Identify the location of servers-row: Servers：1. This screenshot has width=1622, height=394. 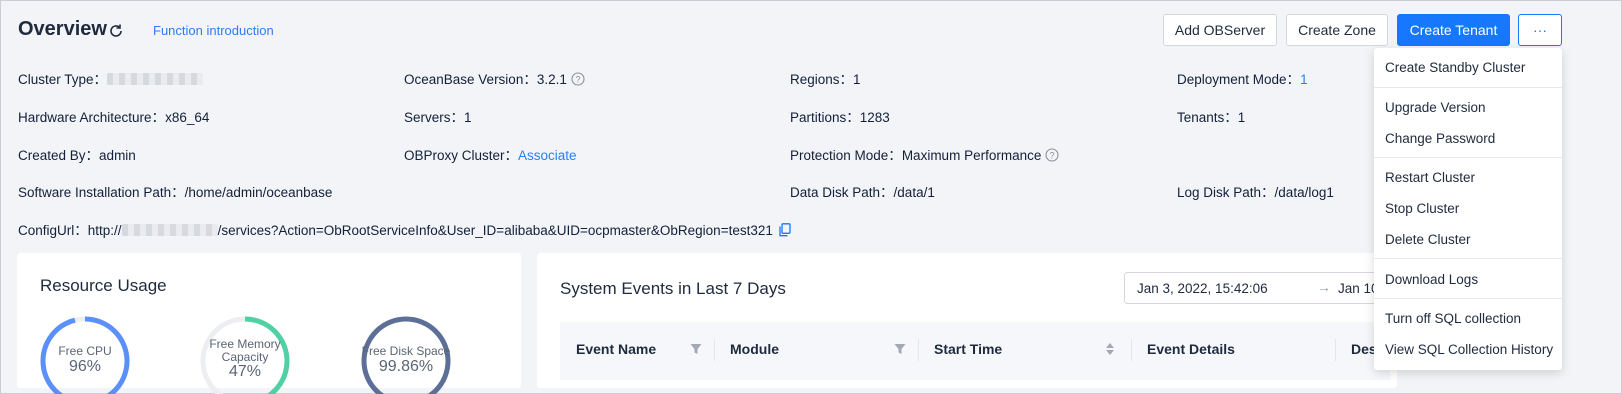
(438, 116).